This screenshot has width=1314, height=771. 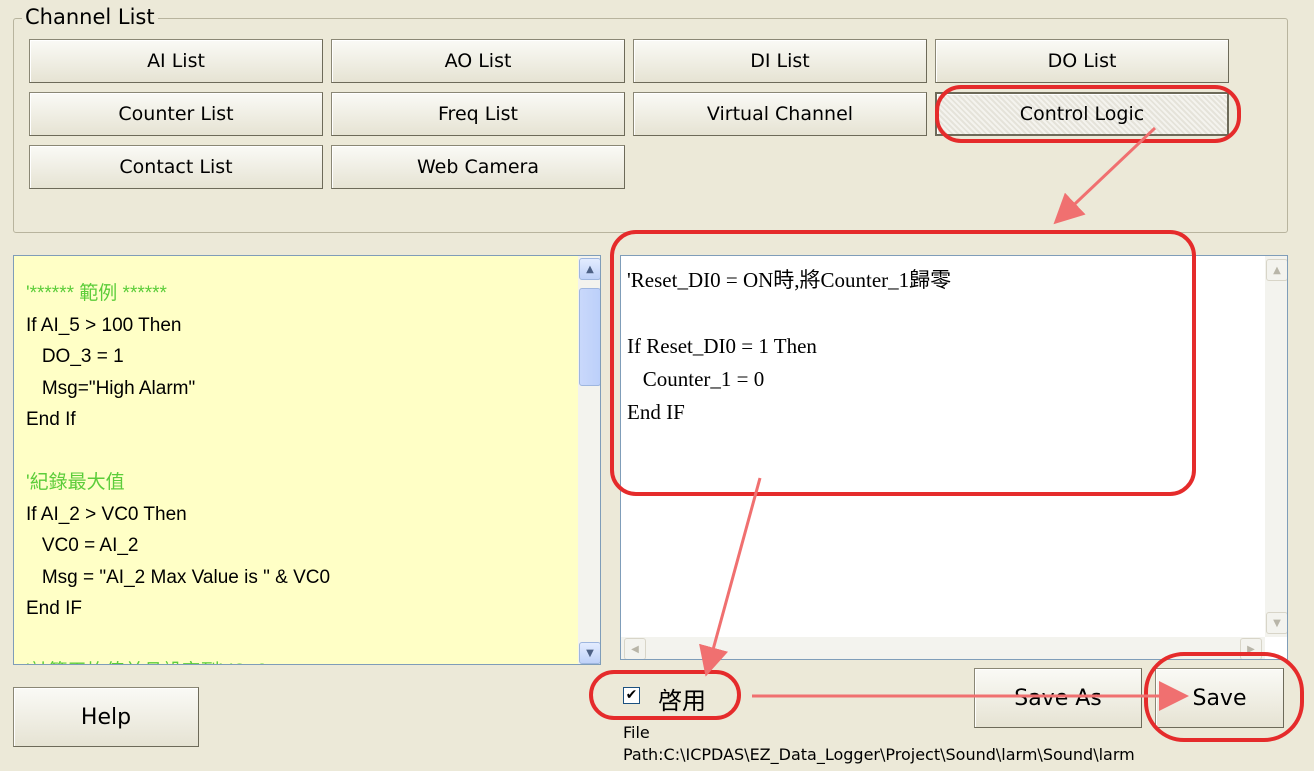 I want to click on example-code-line: '計算平均值並且設定到VC_2, so click(x=146, y=662).